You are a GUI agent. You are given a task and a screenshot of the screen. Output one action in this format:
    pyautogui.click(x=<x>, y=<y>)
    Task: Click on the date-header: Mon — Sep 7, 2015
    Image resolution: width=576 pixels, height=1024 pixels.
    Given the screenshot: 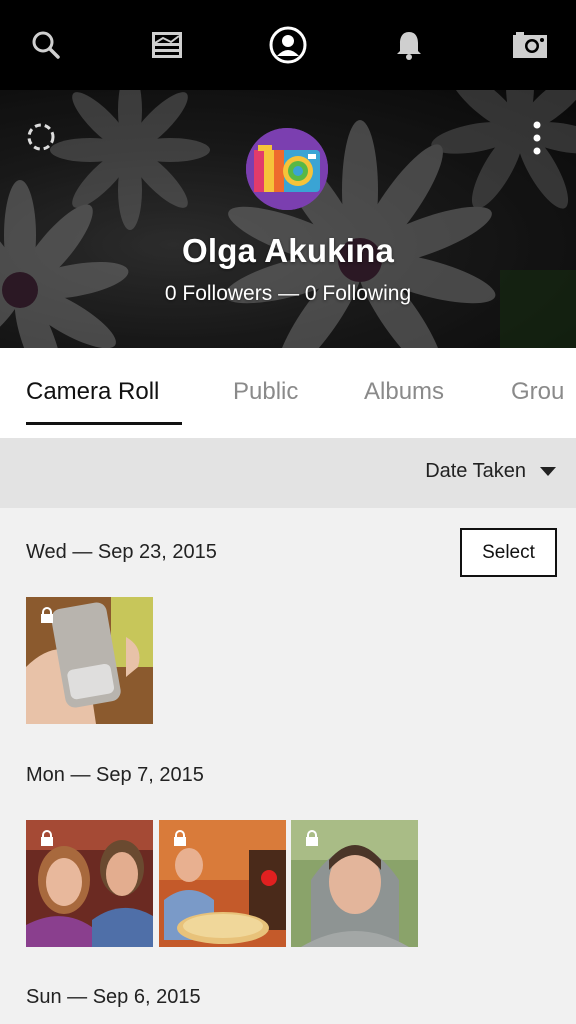 What is the action you would take?
    pyautogui.click(x=115, y=775)
    